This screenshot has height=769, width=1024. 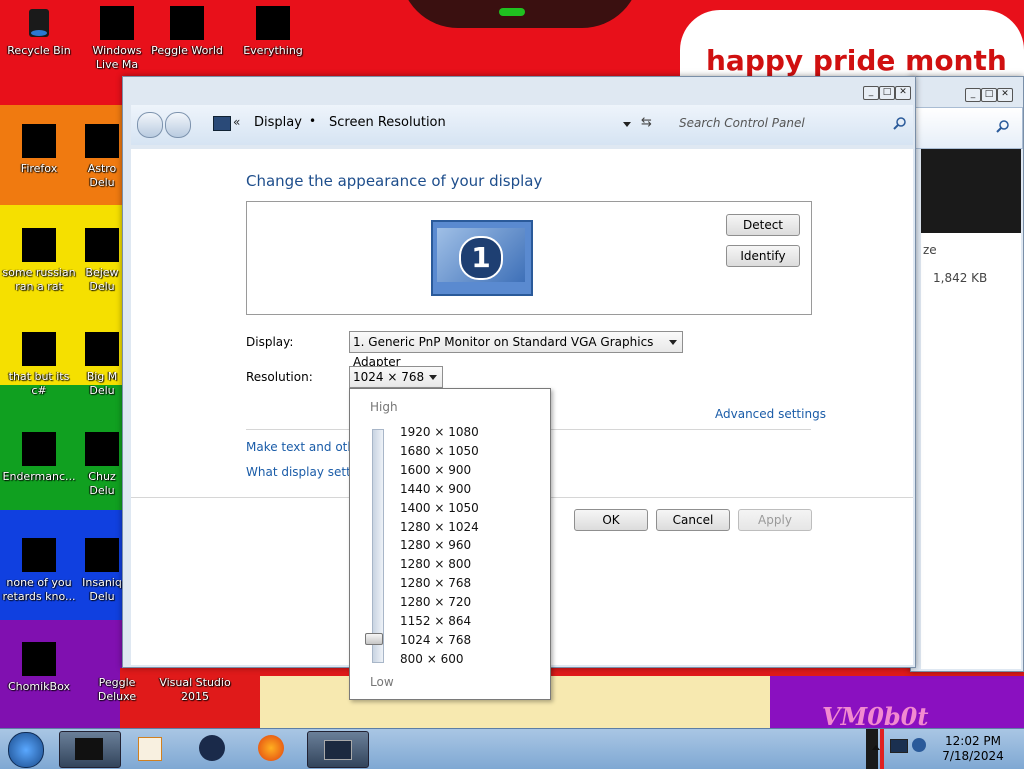 What do you see at coordinates (435, 470) in the screenshot?
I see `resolution-option: 1600 × 900` at bounding box center [435, 470].